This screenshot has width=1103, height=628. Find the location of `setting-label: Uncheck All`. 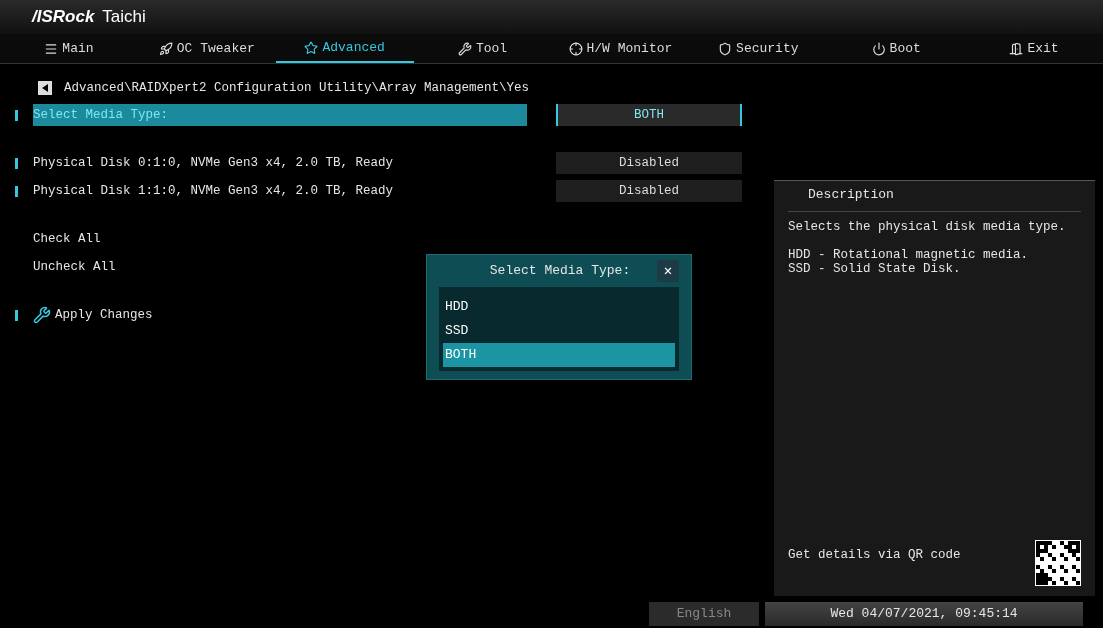

setting-label: Uncheck All is located at coordinates (74, 267).